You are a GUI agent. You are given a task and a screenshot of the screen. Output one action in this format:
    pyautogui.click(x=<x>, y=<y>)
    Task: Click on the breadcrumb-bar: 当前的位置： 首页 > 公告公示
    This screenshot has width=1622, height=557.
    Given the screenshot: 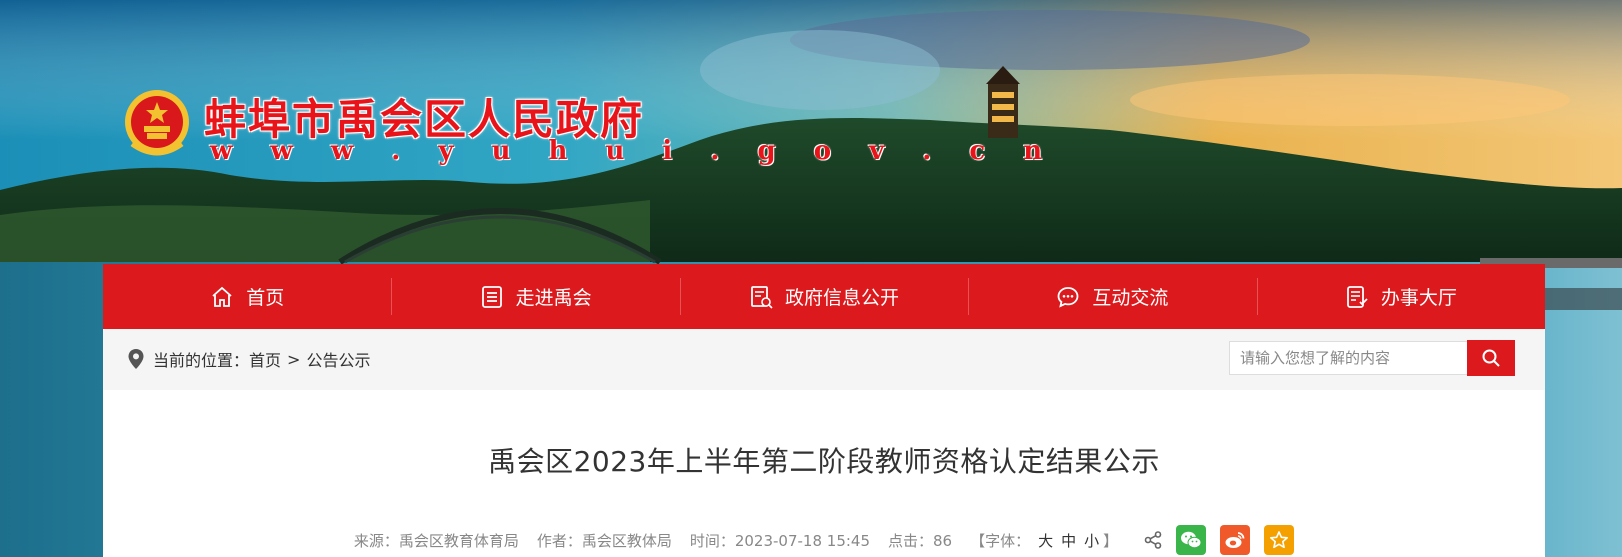 What is the action you would take?
    pyautogui.click(x=824, y=359)
    